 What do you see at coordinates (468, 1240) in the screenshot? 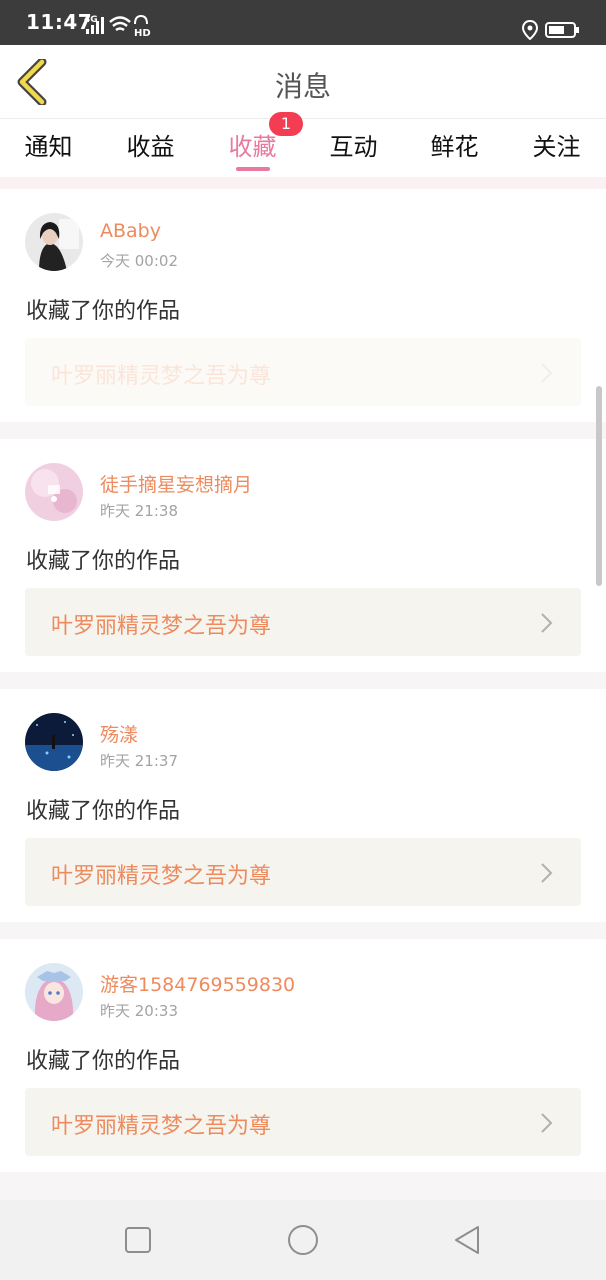
I see `back-triangle-icon` at bounding box center [468, 1240].